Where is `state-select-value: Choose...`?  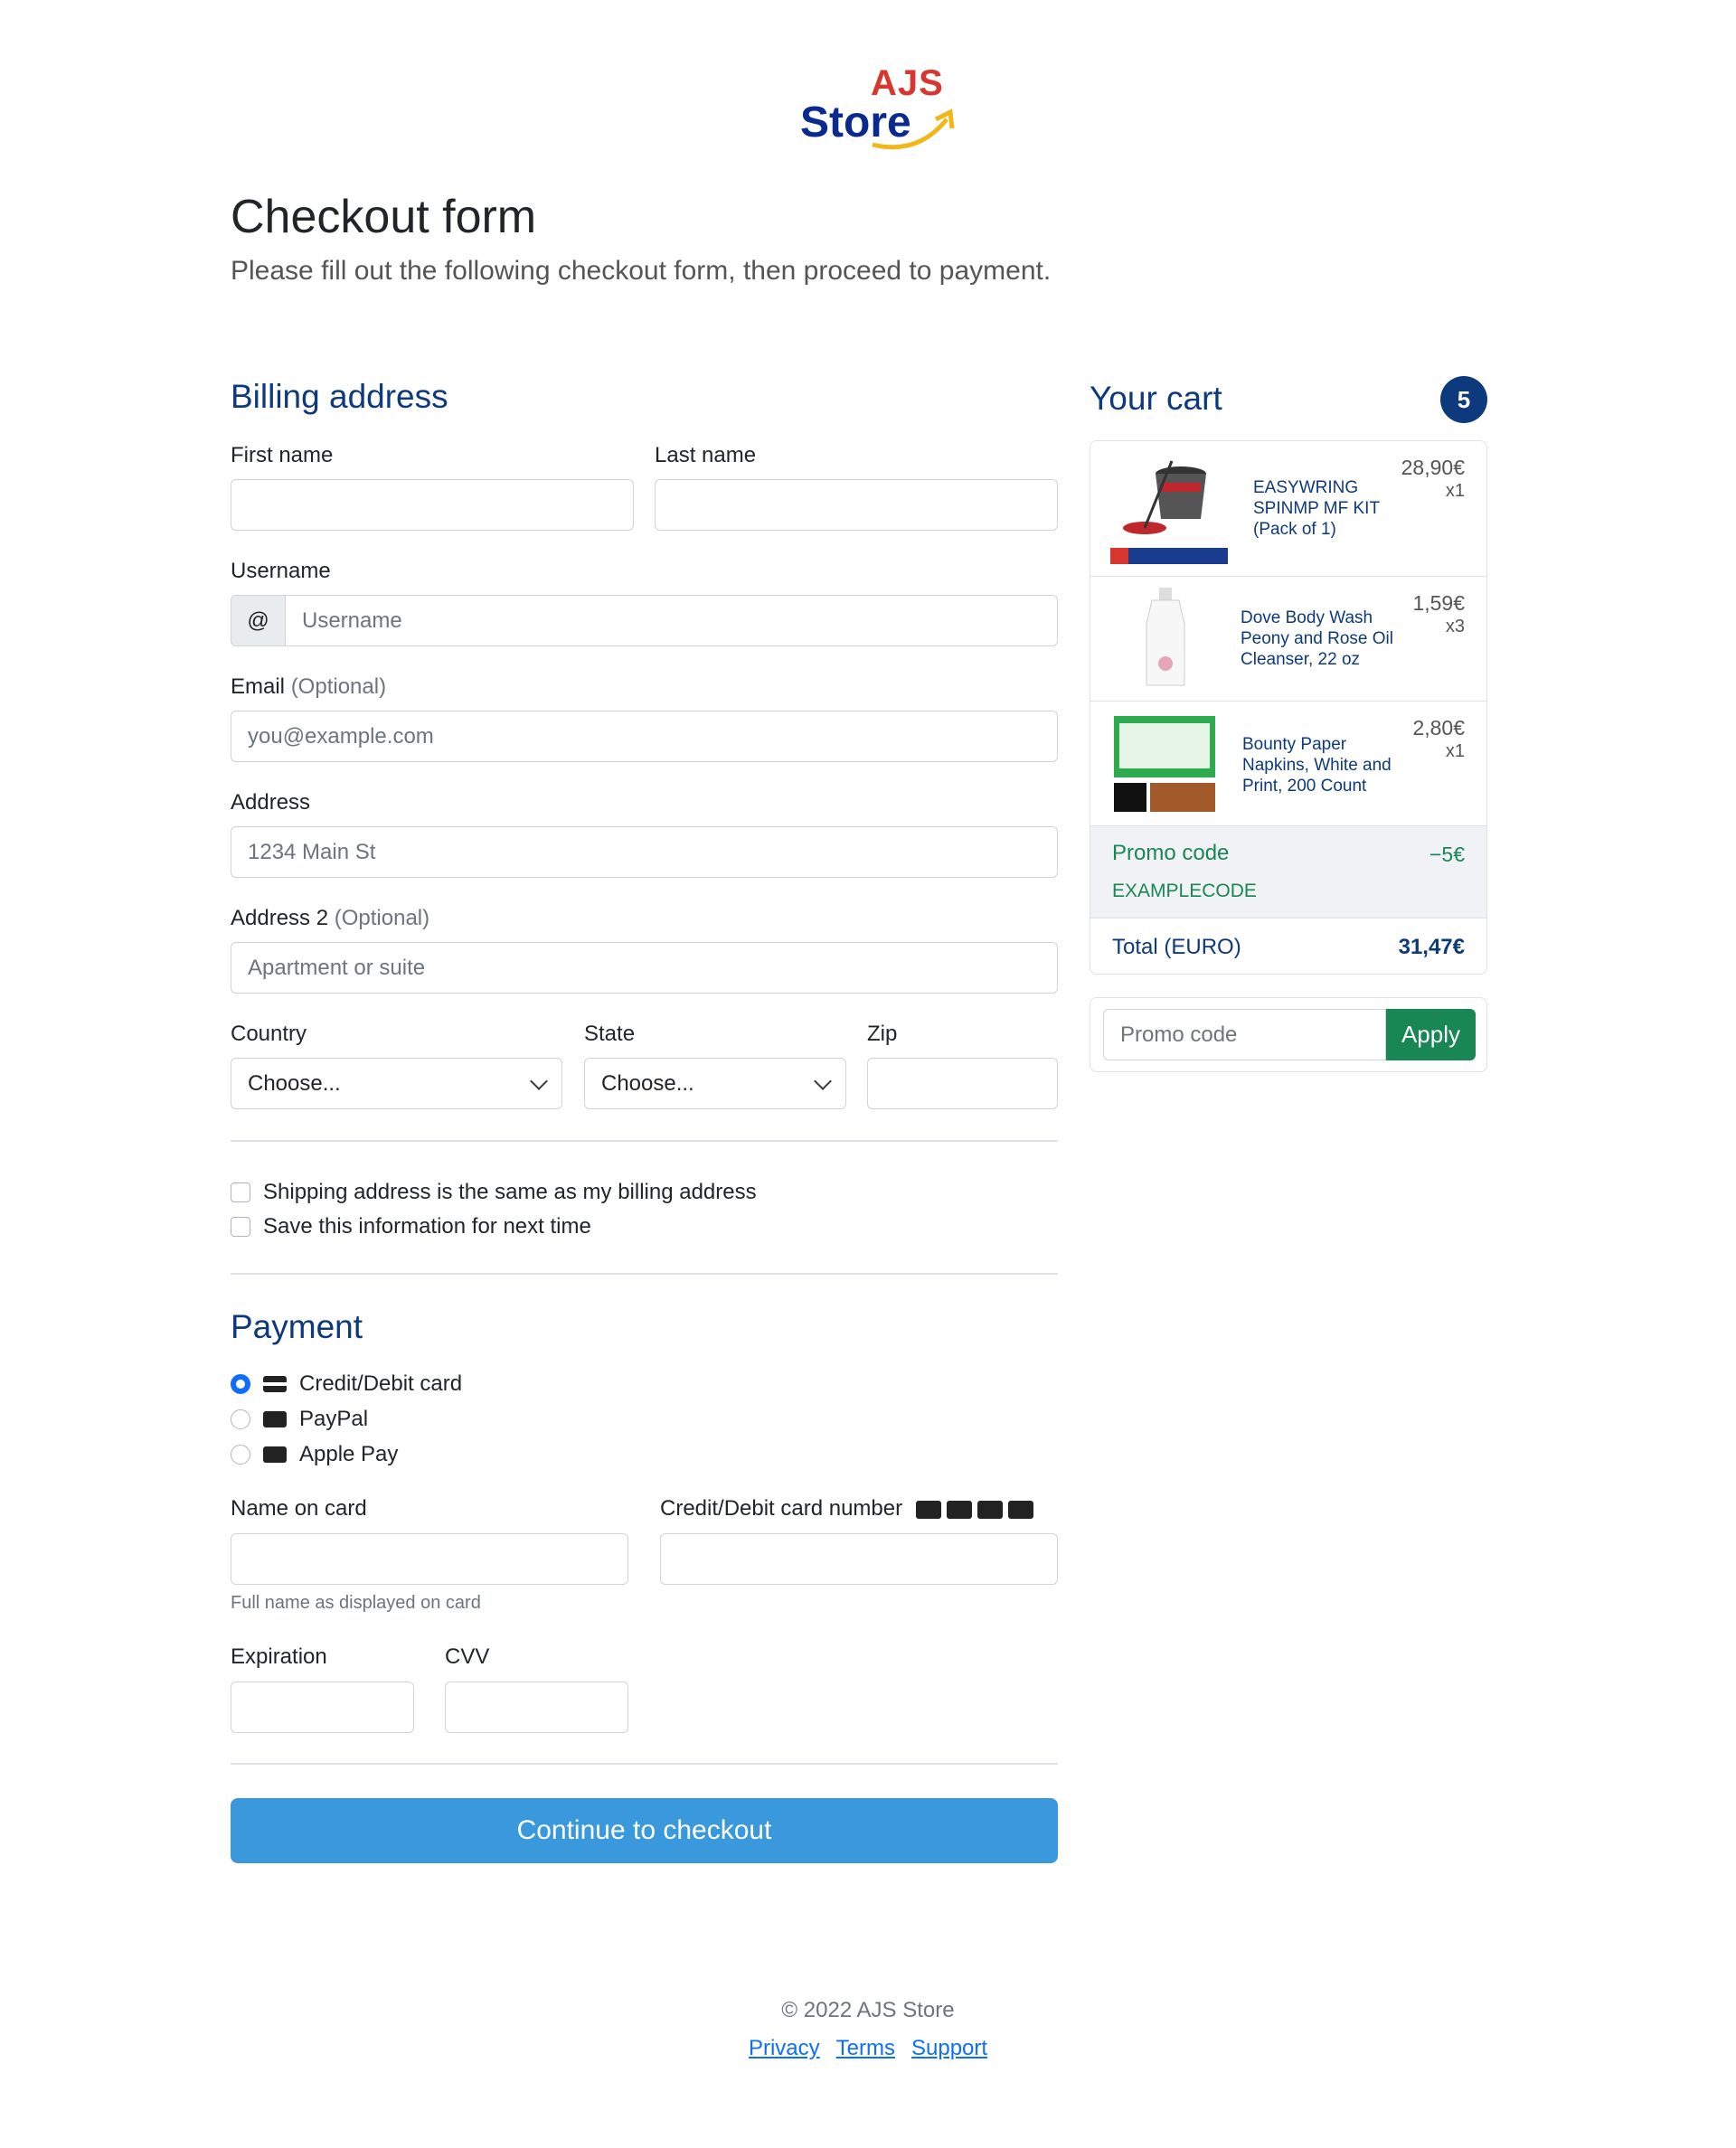
state-select-value: Choose... is located at coordinates (648, 1083).